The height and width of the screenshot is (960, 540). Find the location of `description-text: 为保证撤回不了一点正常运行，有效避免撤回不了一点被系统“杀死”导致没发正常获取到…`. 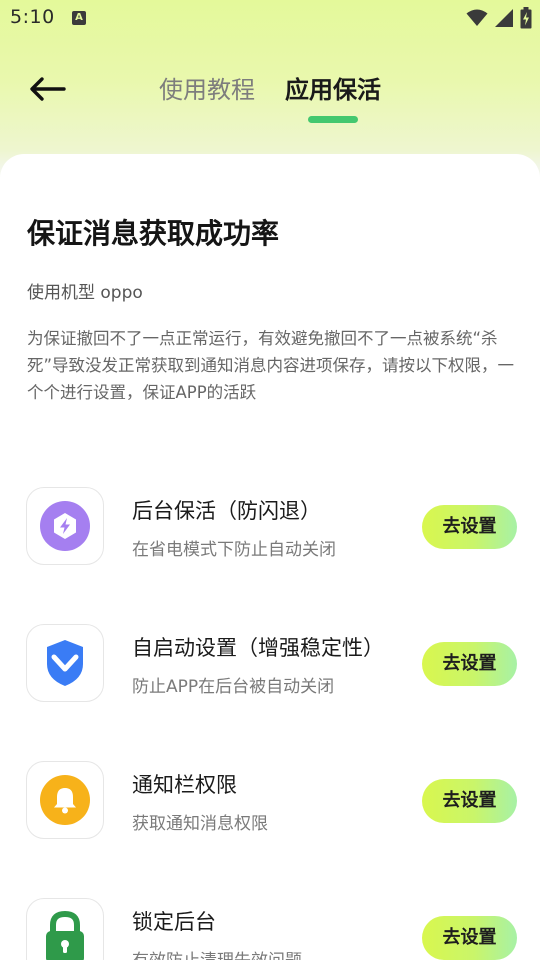

description-text: 为保证撤回不了一点正常运行，有效避免撤回不了一点被系统“杀死”导致没发正常获取到… is located at coordinates (271, 365).